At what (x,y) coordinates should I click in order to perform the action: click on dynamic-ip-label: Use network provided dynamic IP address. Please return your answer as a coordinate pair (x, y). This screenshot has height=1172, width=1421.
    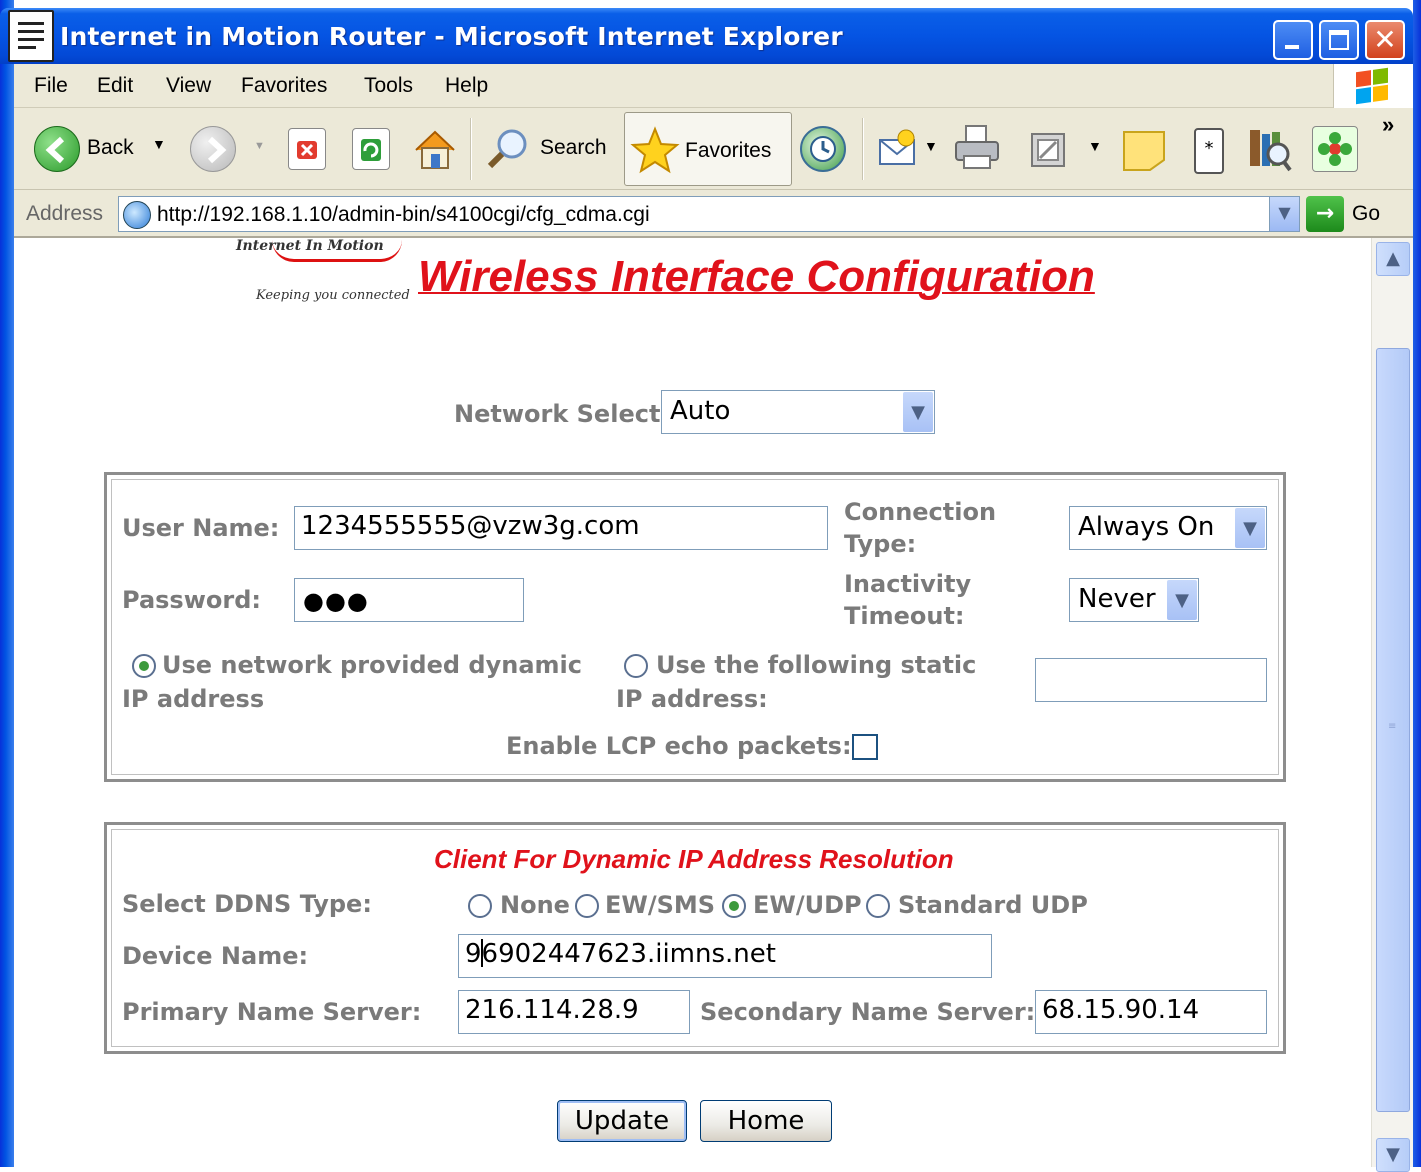
    Looking at the image, I should click on (352, 682).